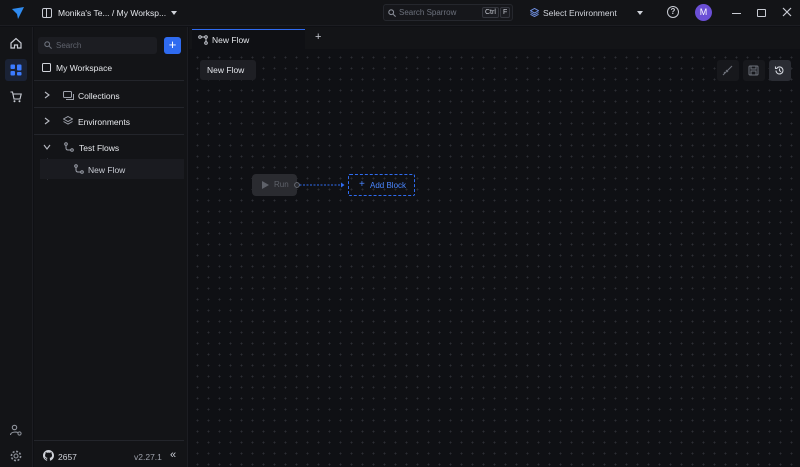 The image size is (800, 467). I want to click on global-search-input: Search Sparrow Ctrl F, so click(448, 12).